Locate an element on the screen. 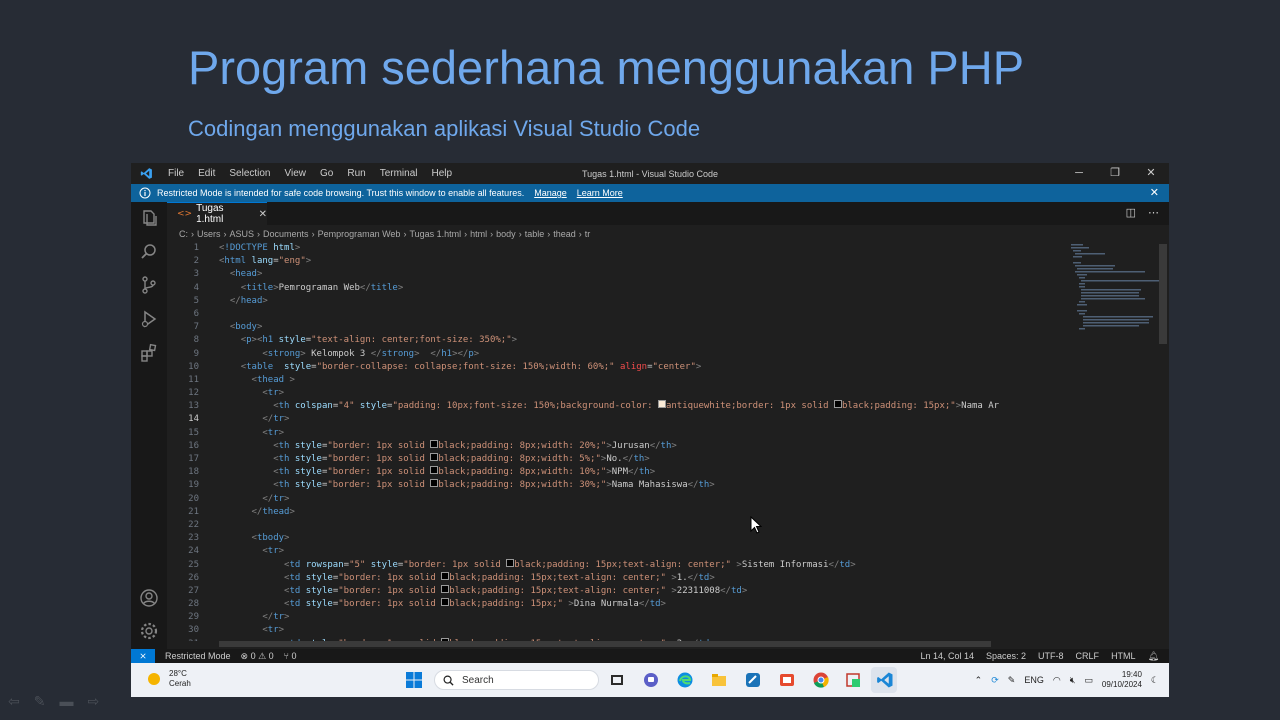  source-control-icon is located at coordinates (149, 285).